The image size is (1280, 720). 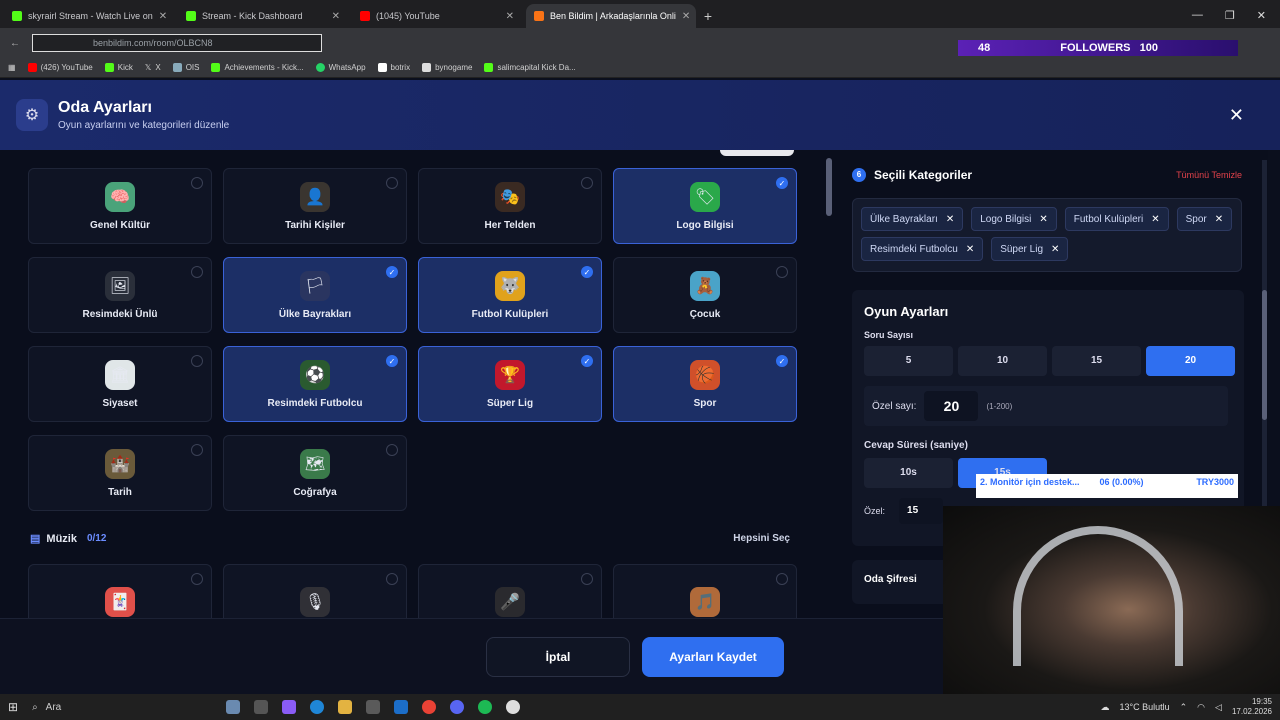 What do you see at coordinates (401, 707) in the screenshot?
I see `mail-icon` at bounding box center [401, 707].